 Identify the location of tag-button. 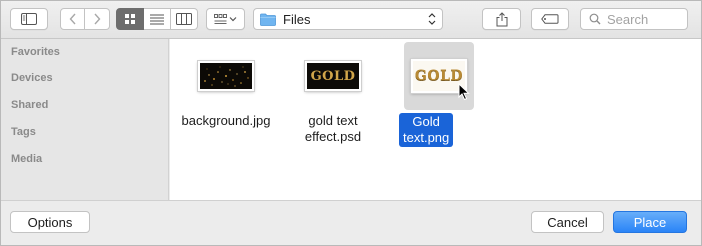
(550, 19).